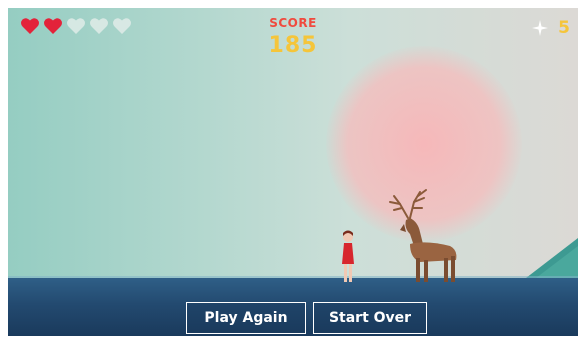 Image resolution: width=578 pixels, height=338 pixels. I want to click on score-value: 185, so click(293, 45).